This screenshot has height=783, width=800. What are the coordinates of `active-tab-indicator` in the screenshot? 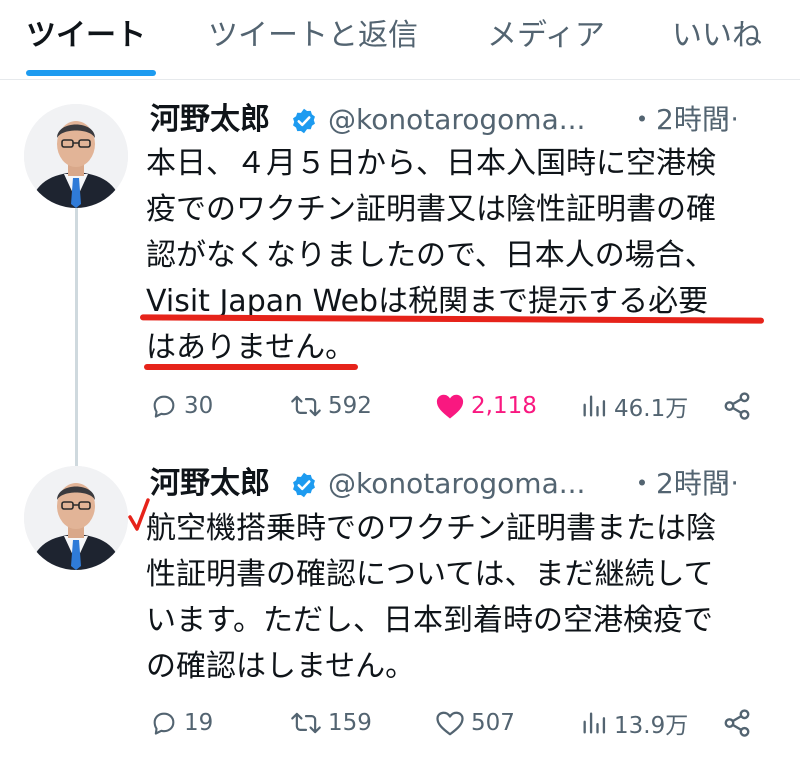 It's located at (91, 73).